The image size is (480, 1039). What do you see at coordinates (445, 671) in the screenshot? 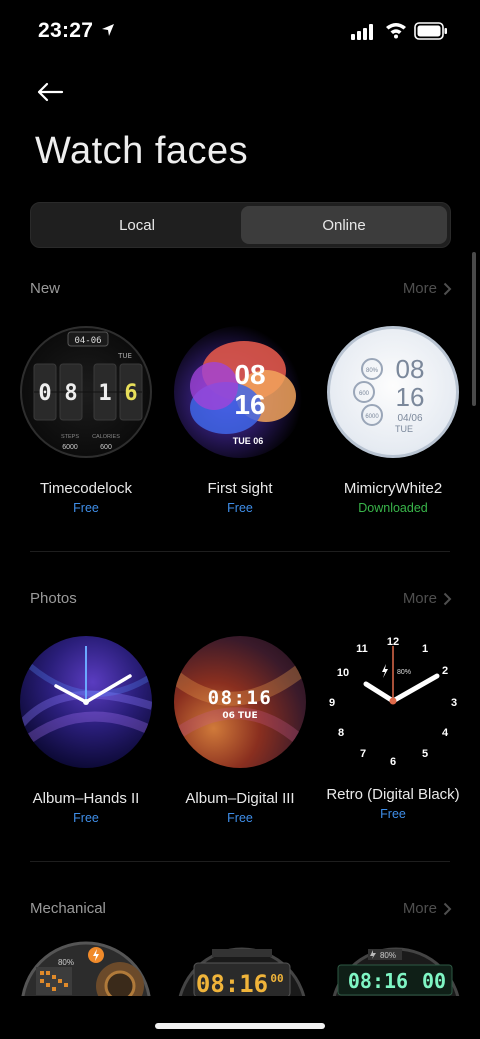
I see `svg-text: 2` at bounding box center [445, 671].